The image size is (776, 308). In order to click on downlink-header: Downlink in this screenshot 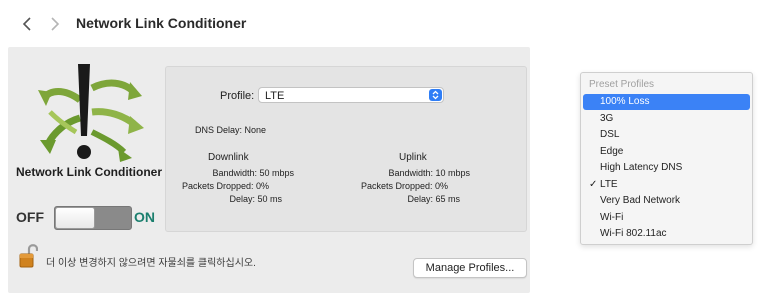, I will do `click(228, 157)`.